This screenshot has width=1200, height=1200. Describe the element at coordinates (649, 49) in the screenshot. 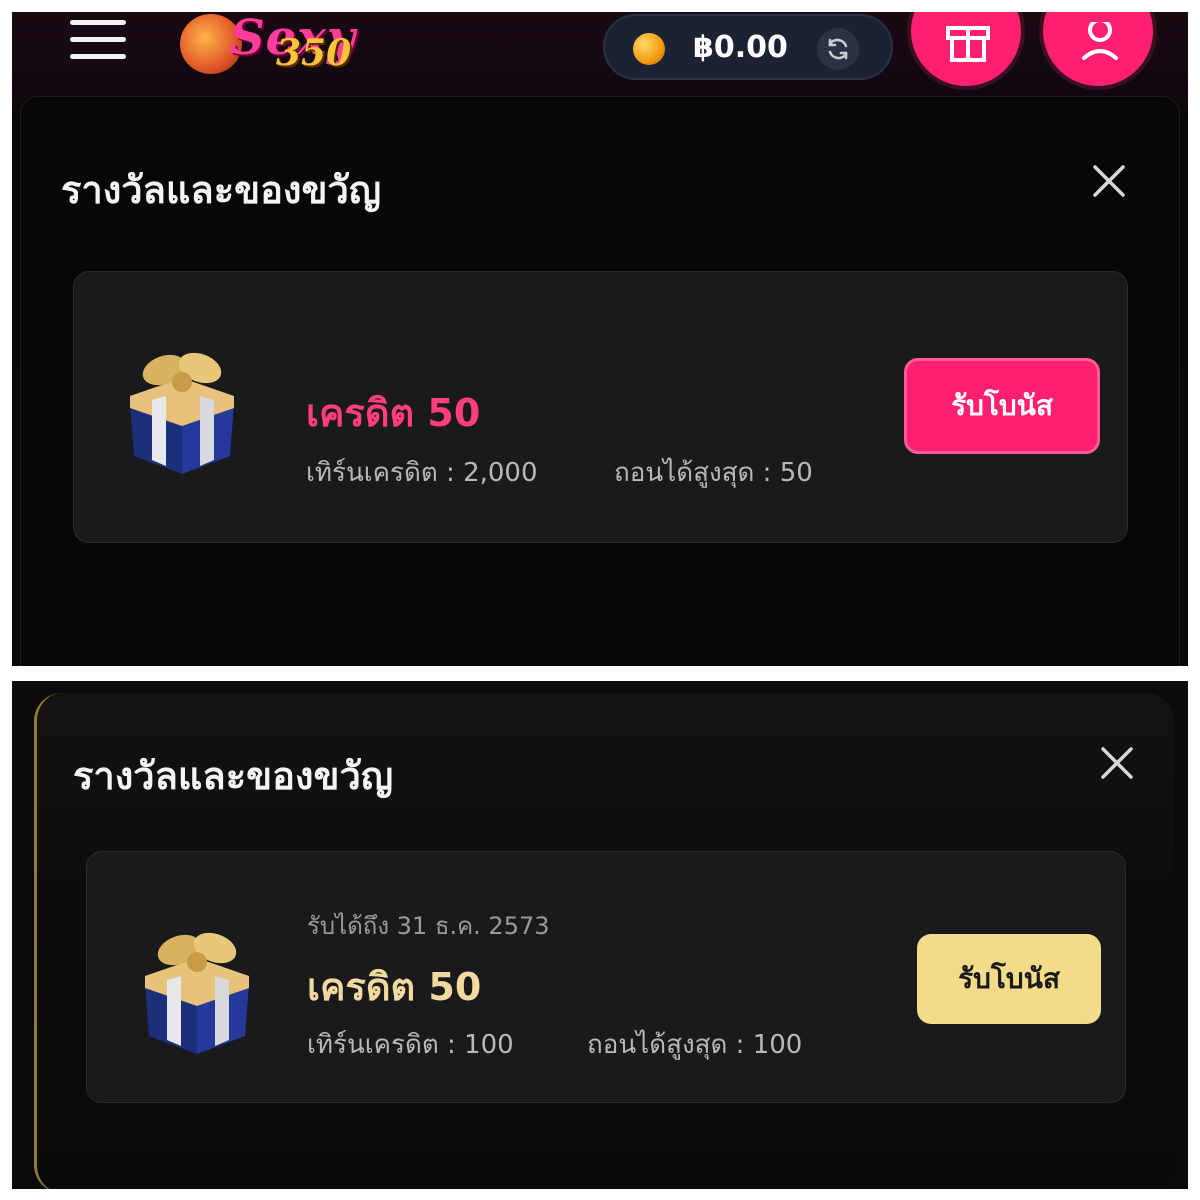

I see `coin-icon` at that location.